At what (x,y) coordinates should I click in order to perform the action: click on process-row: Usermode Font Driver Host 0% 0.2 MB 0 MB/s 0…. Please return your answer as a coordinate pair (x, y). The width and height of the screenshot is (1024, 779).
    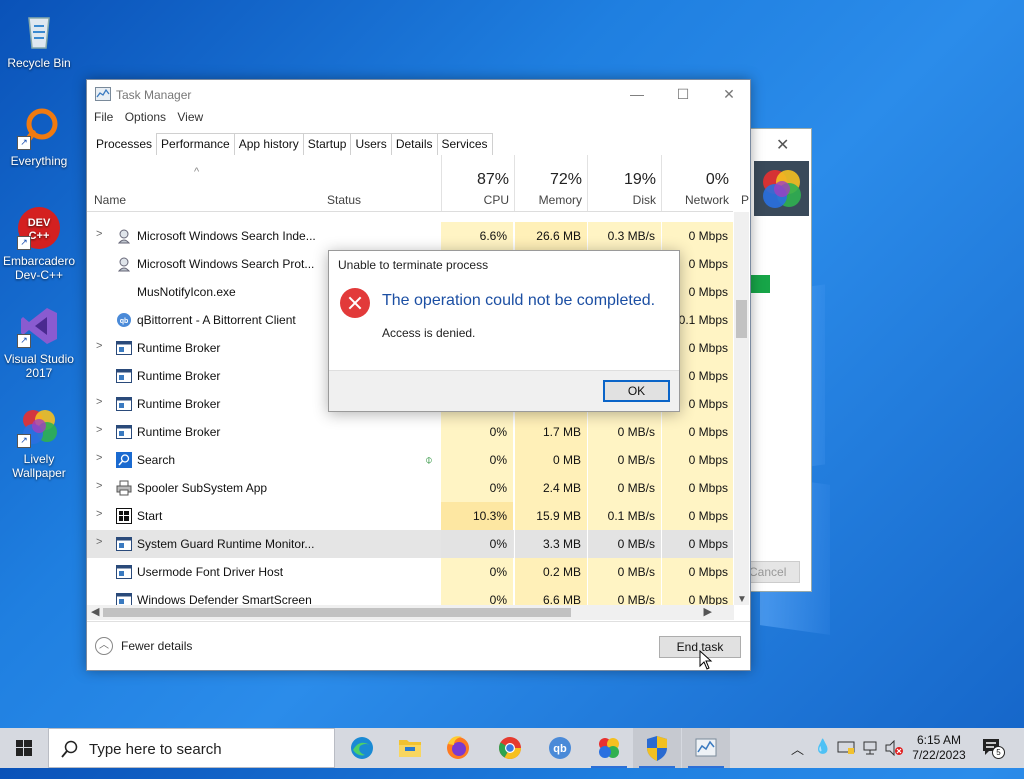
    Looking at the image, I should click on (410, 572).